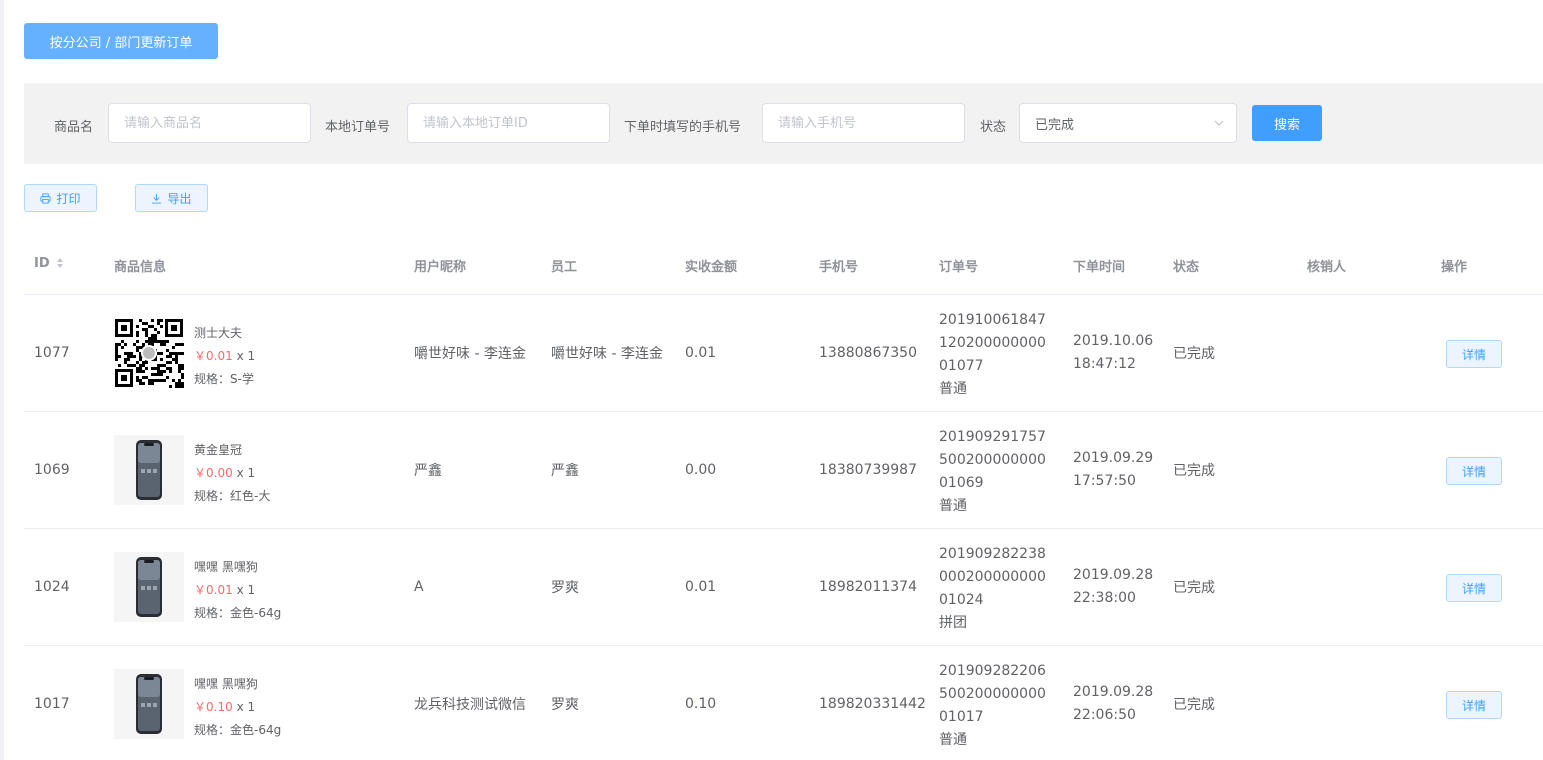 This screenshot has width=1543, height=760. Describe the element at coordinates (2, 380) in the screenshot. I see `left-edge-border` at that location.